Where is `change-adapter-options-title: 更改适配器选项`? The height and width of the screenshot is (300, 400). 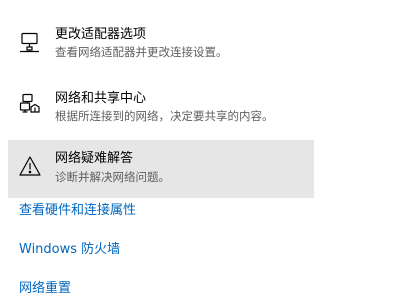
change-adapter-options-title: 更改适配器选项 is located at coordinates (101, 34).